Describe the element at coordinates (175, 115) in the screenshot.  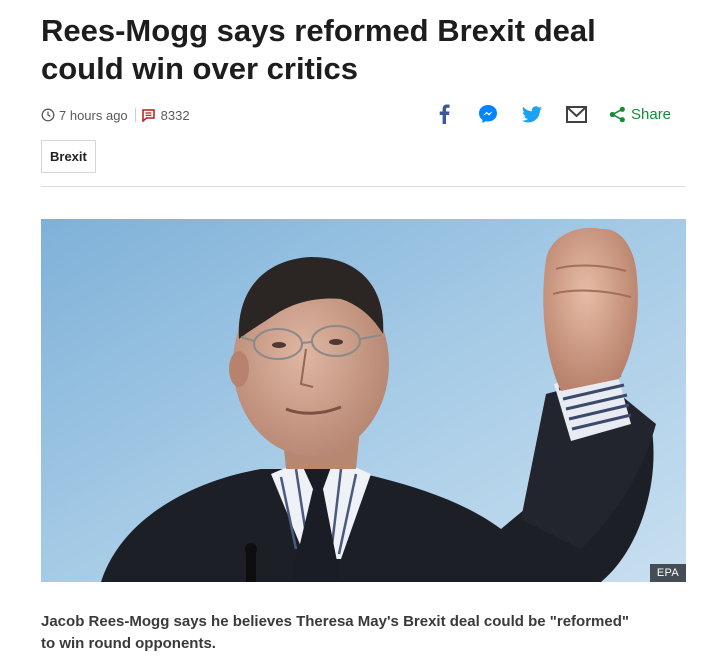
I see `comment-count: 8332` at that location.